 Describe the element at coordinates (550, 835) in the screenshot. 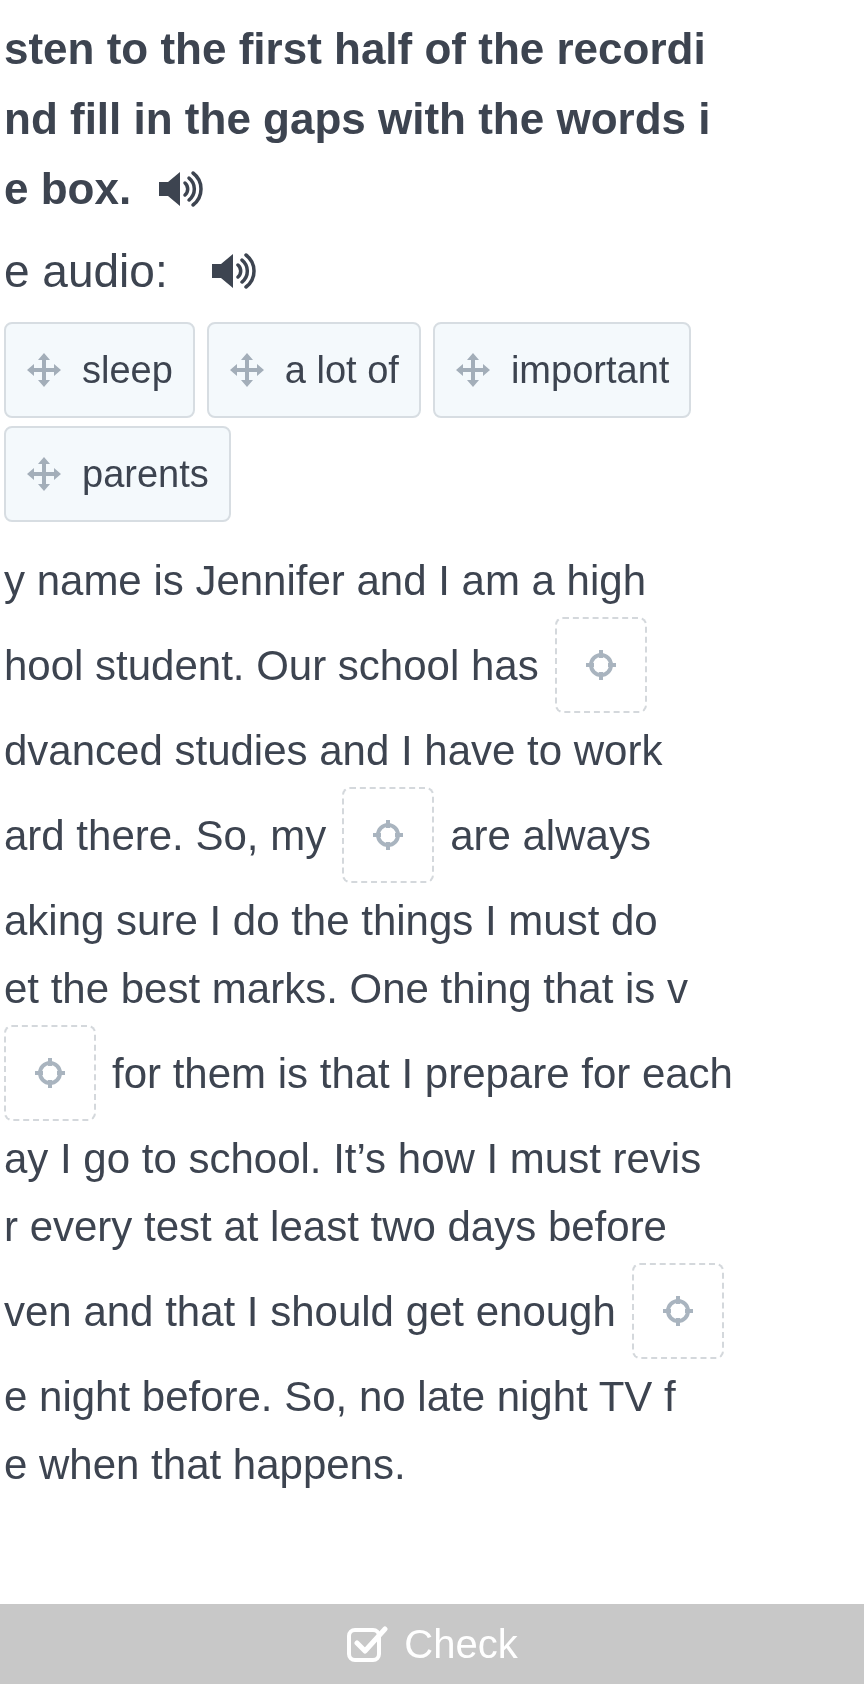

I see `passage-text: are always` at that location.